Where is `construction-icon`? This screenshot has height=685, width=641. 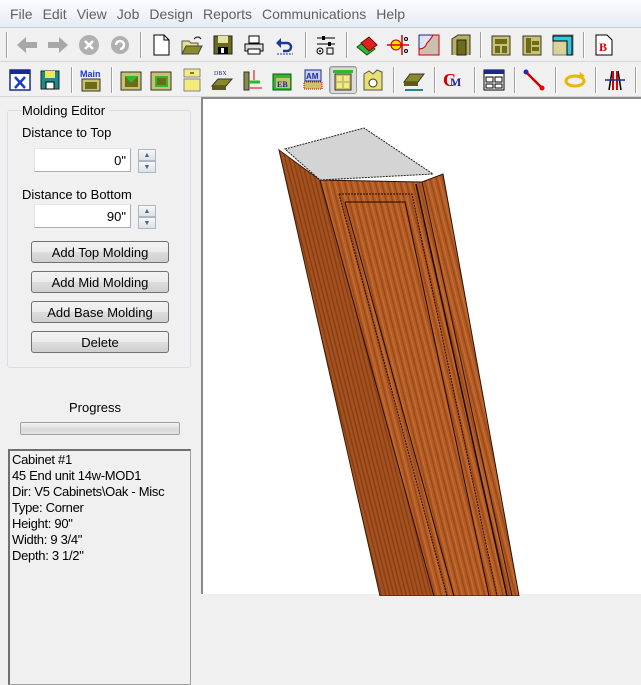 construction-icon is located at coordinates (494, 79).